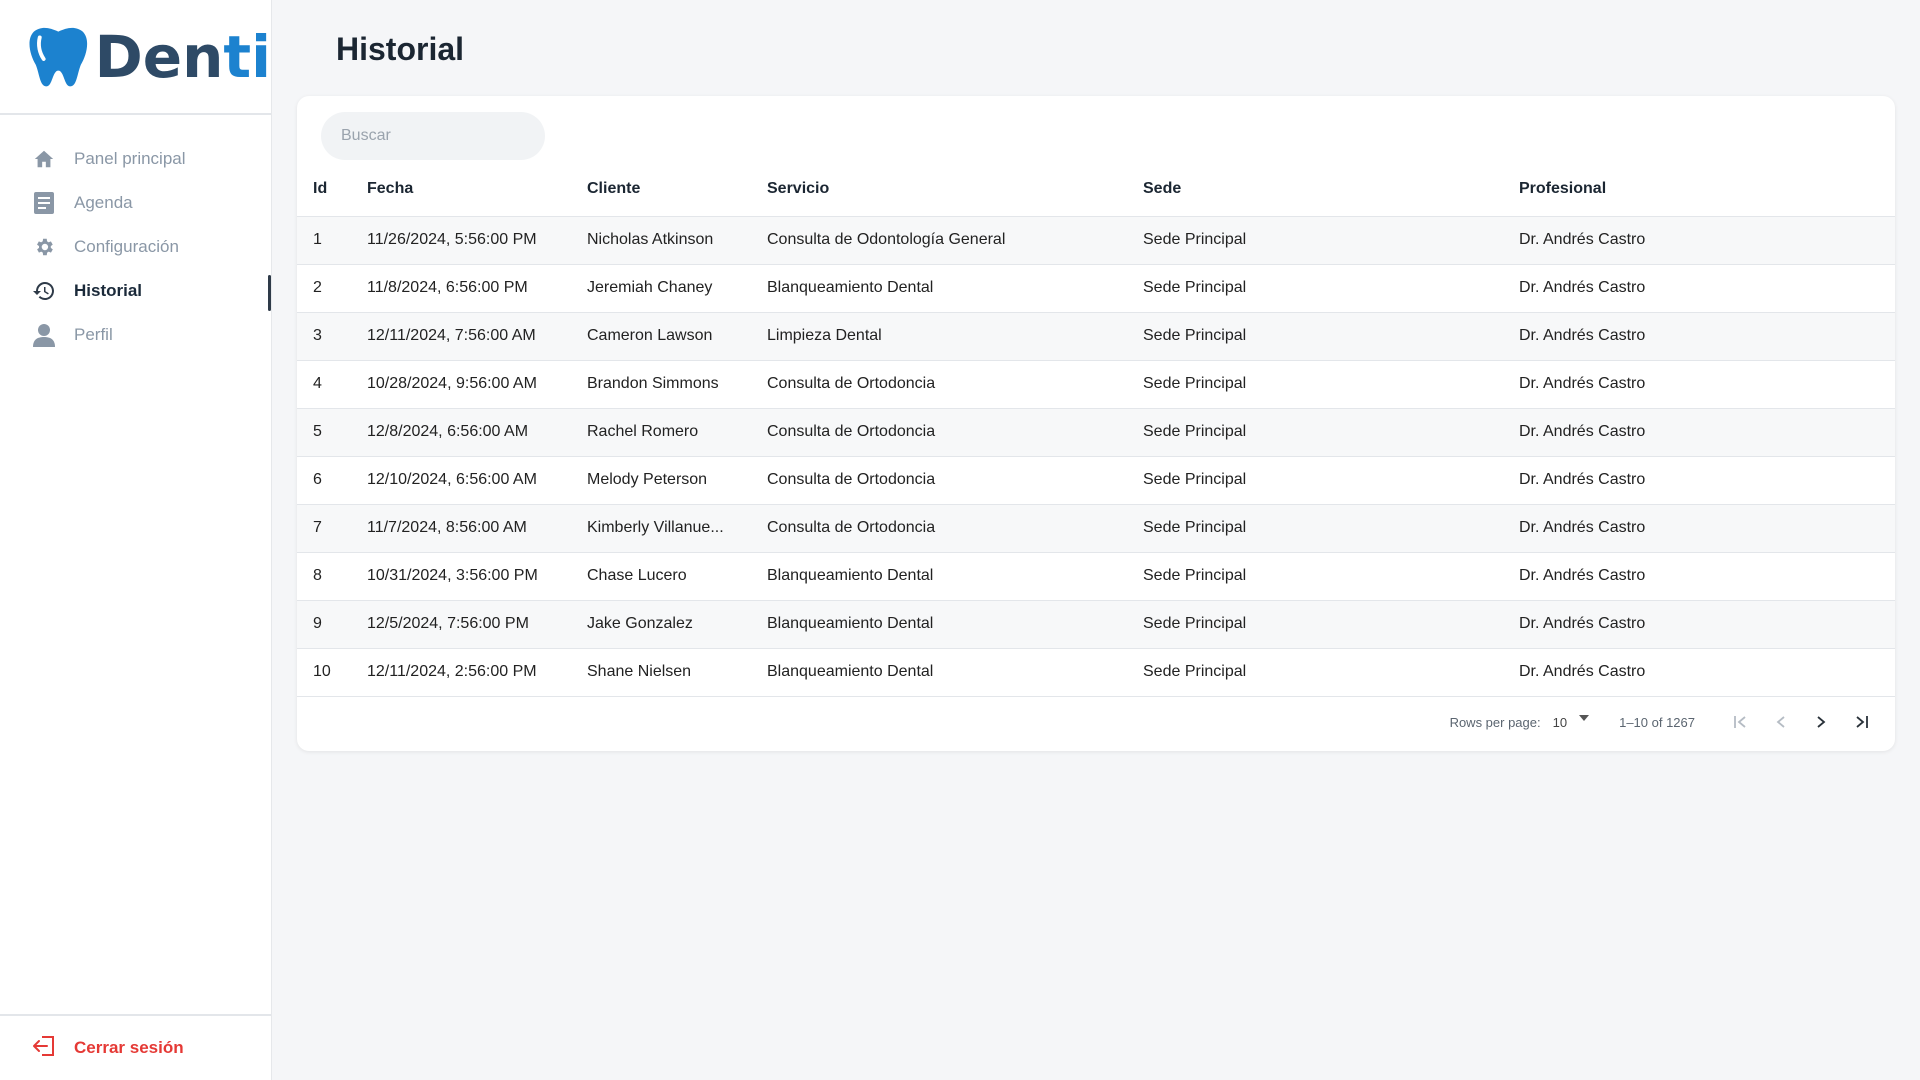  Describe the element at coordinates (135, 203) in the screenshot. I see `sidebar-item-agenda: Agenda` at that location.